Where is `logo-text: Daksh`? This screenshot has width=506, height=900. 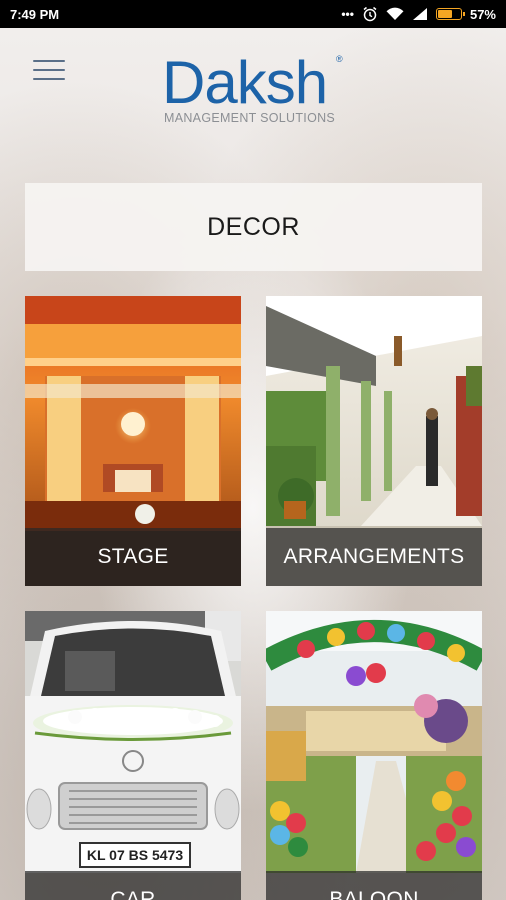 logo-text: Daksh is located at coordinates (245, 82).